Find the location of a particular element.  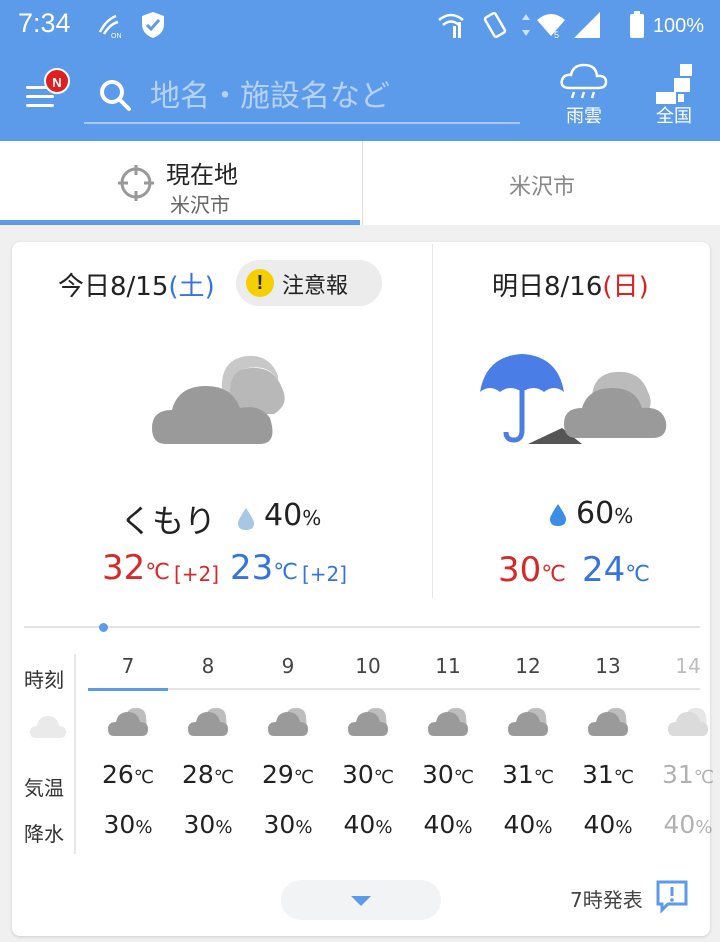

hour-label: 11 is located at coordinates (448, 666).